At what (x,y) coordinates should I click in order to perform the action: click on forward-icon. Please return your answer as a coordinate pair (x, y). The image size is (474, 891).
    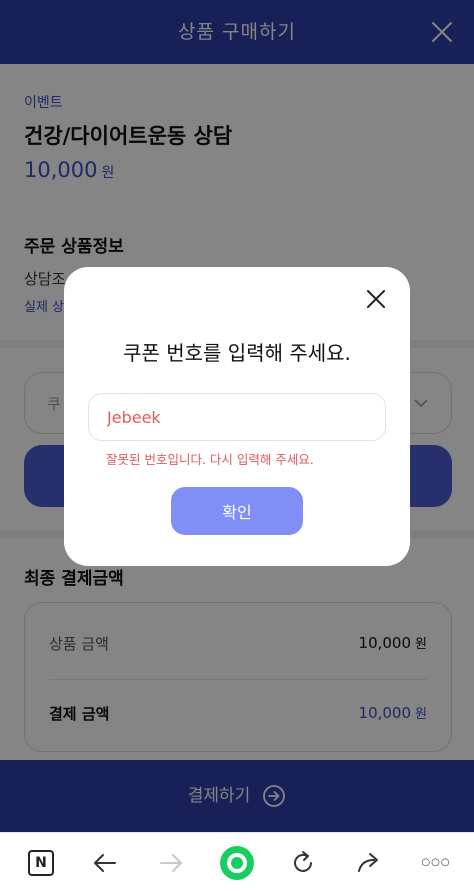
    Looking at the image, I should click on (171, 863).